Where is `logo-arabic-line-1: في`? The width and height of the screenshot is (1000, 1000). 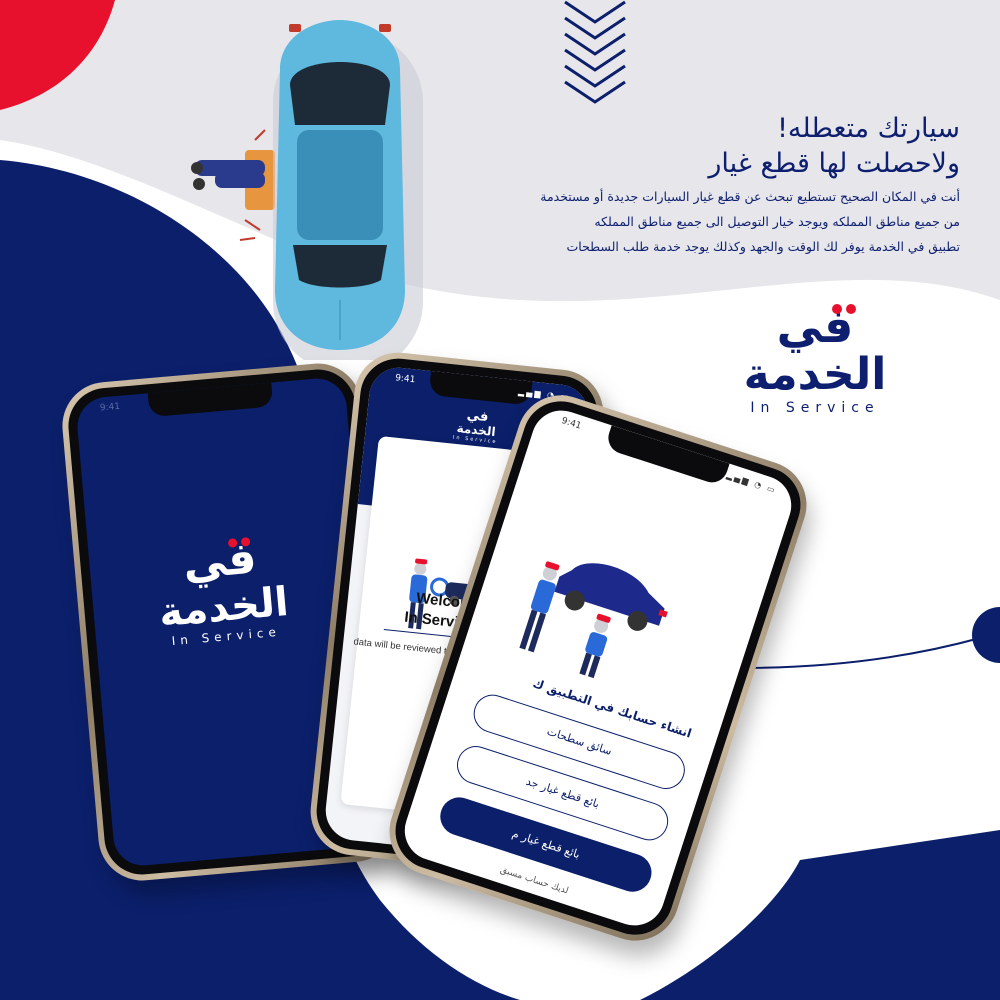 logo-arabic-line-1: في is located at coordinates (815, 326).